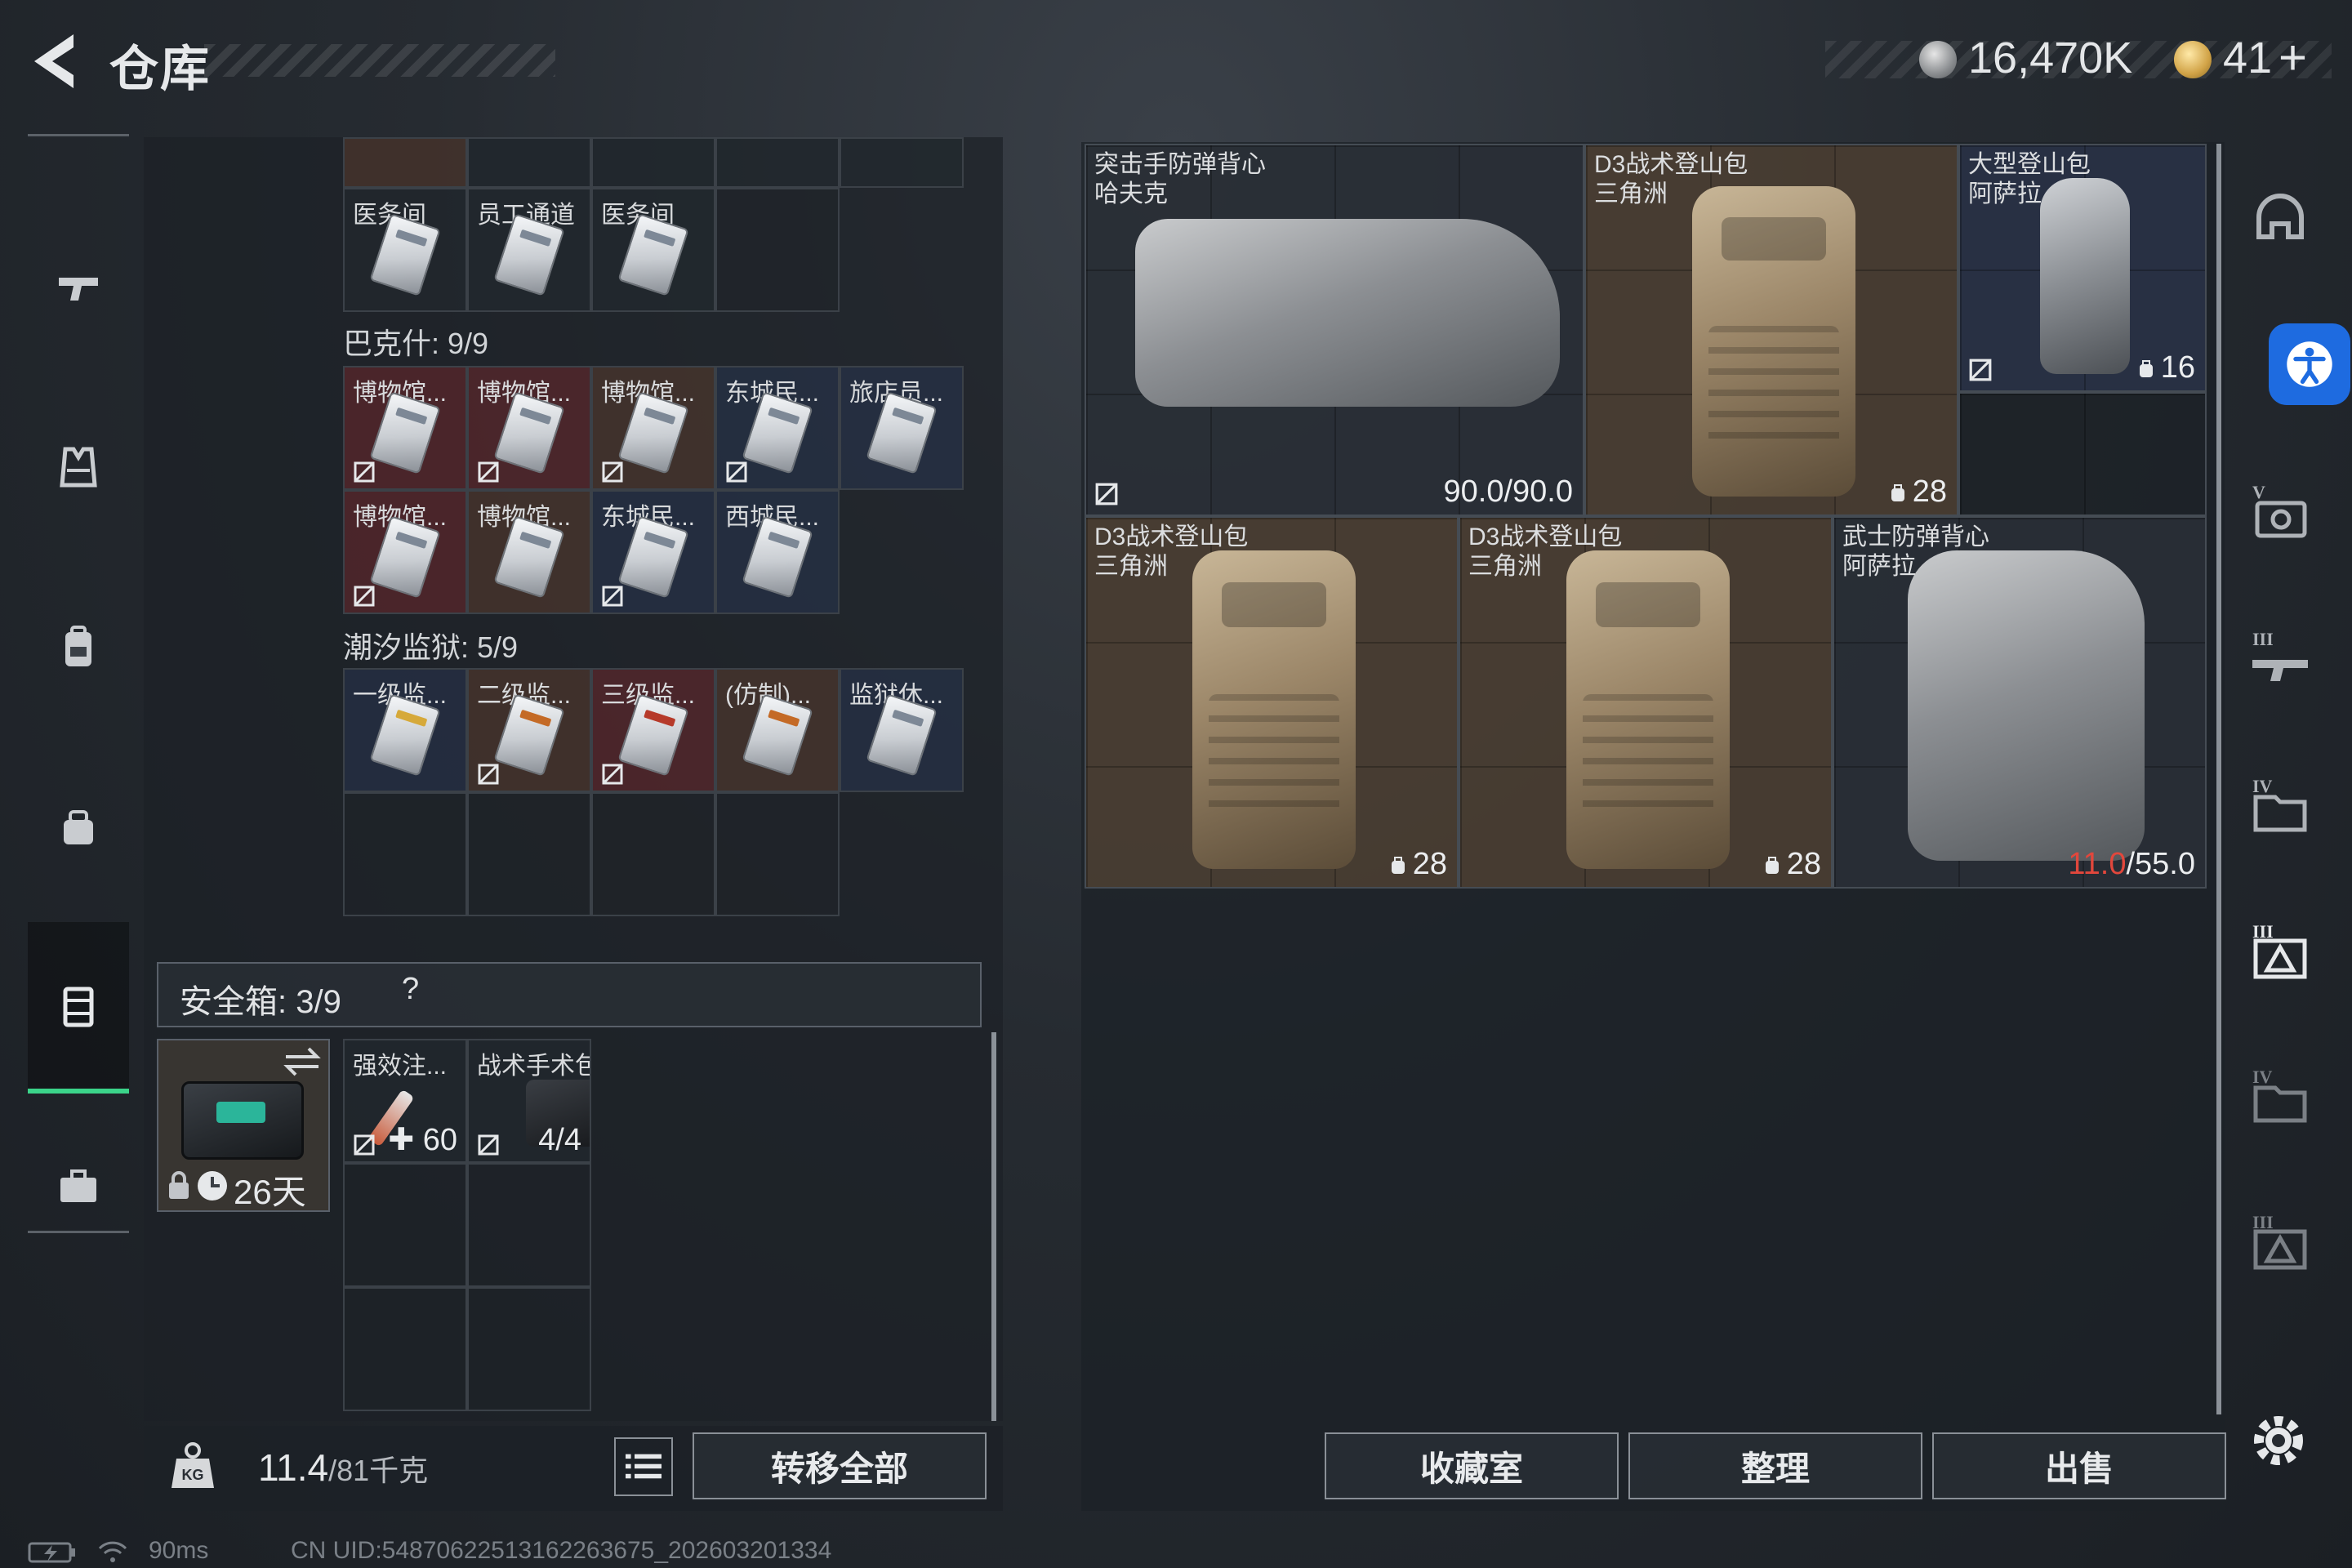 The image size is (2352, 1568). I want to click on safebox-item-slot: 26天, so click(243, 1125).